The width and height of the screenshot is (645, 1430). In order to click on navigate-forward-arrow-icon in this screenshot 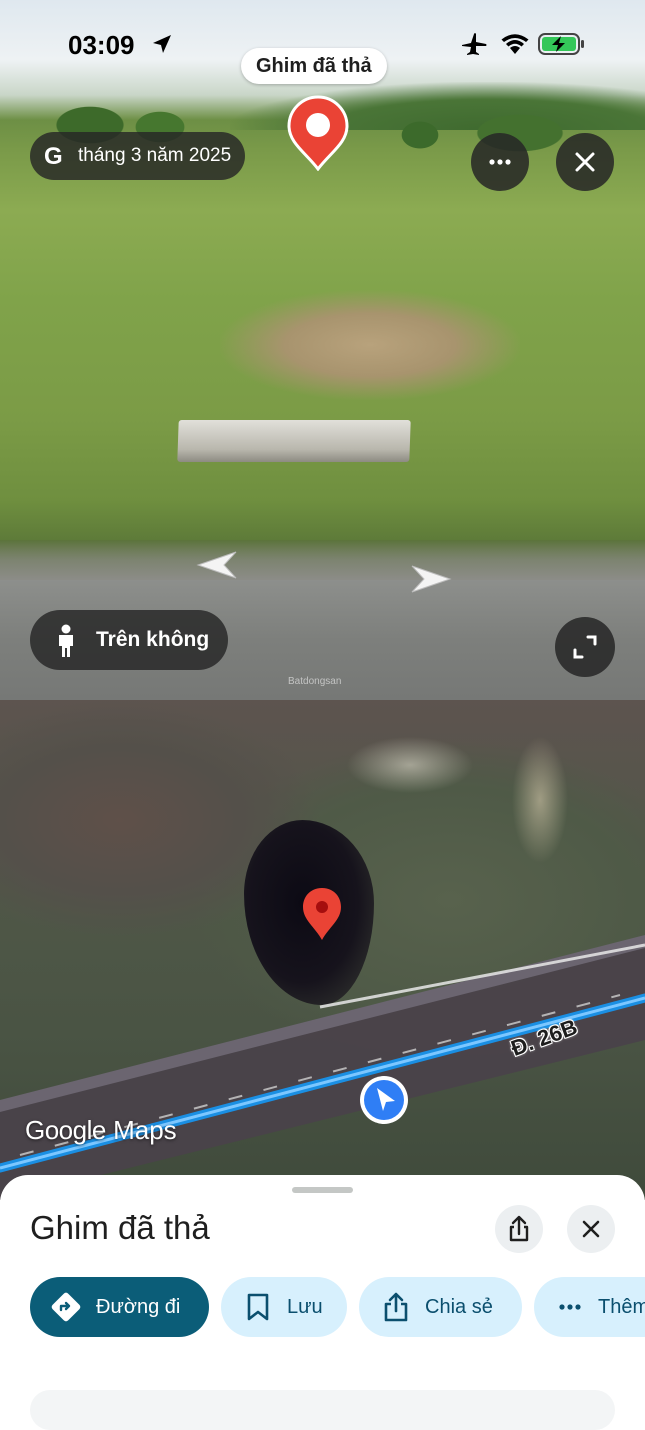, I will do `click(434, 579)`.